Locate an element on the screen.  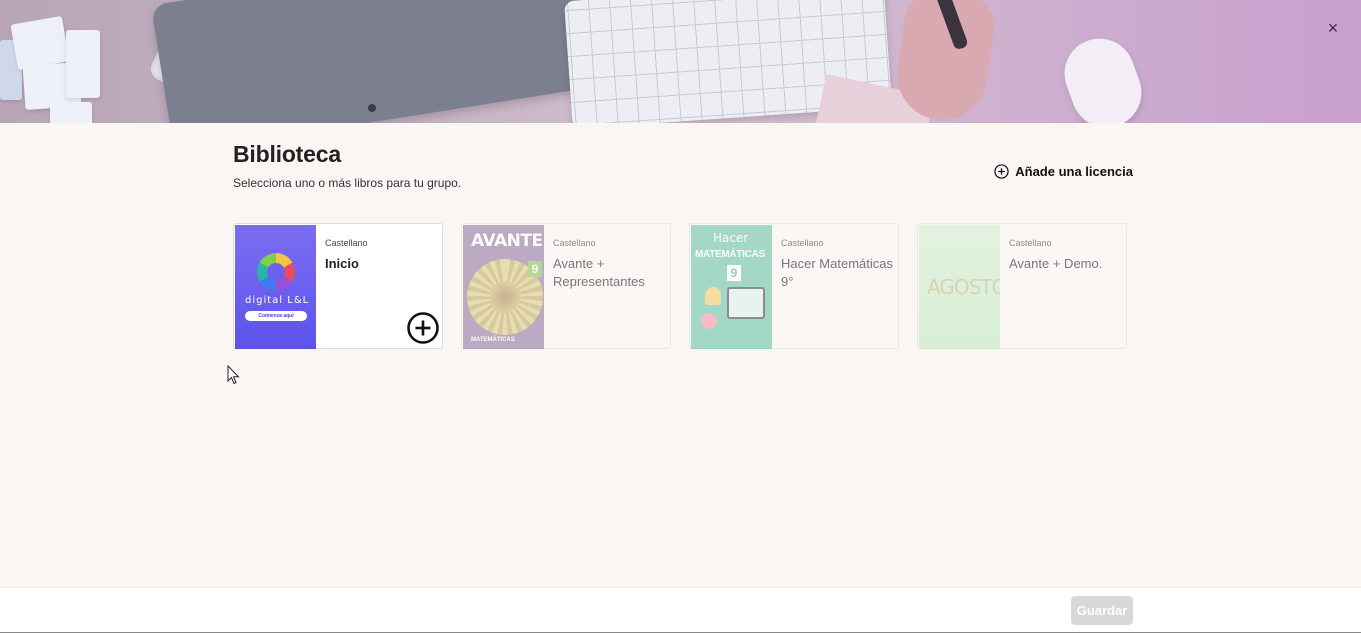
save-button: Guardar is located at coordinates (1102, 610).